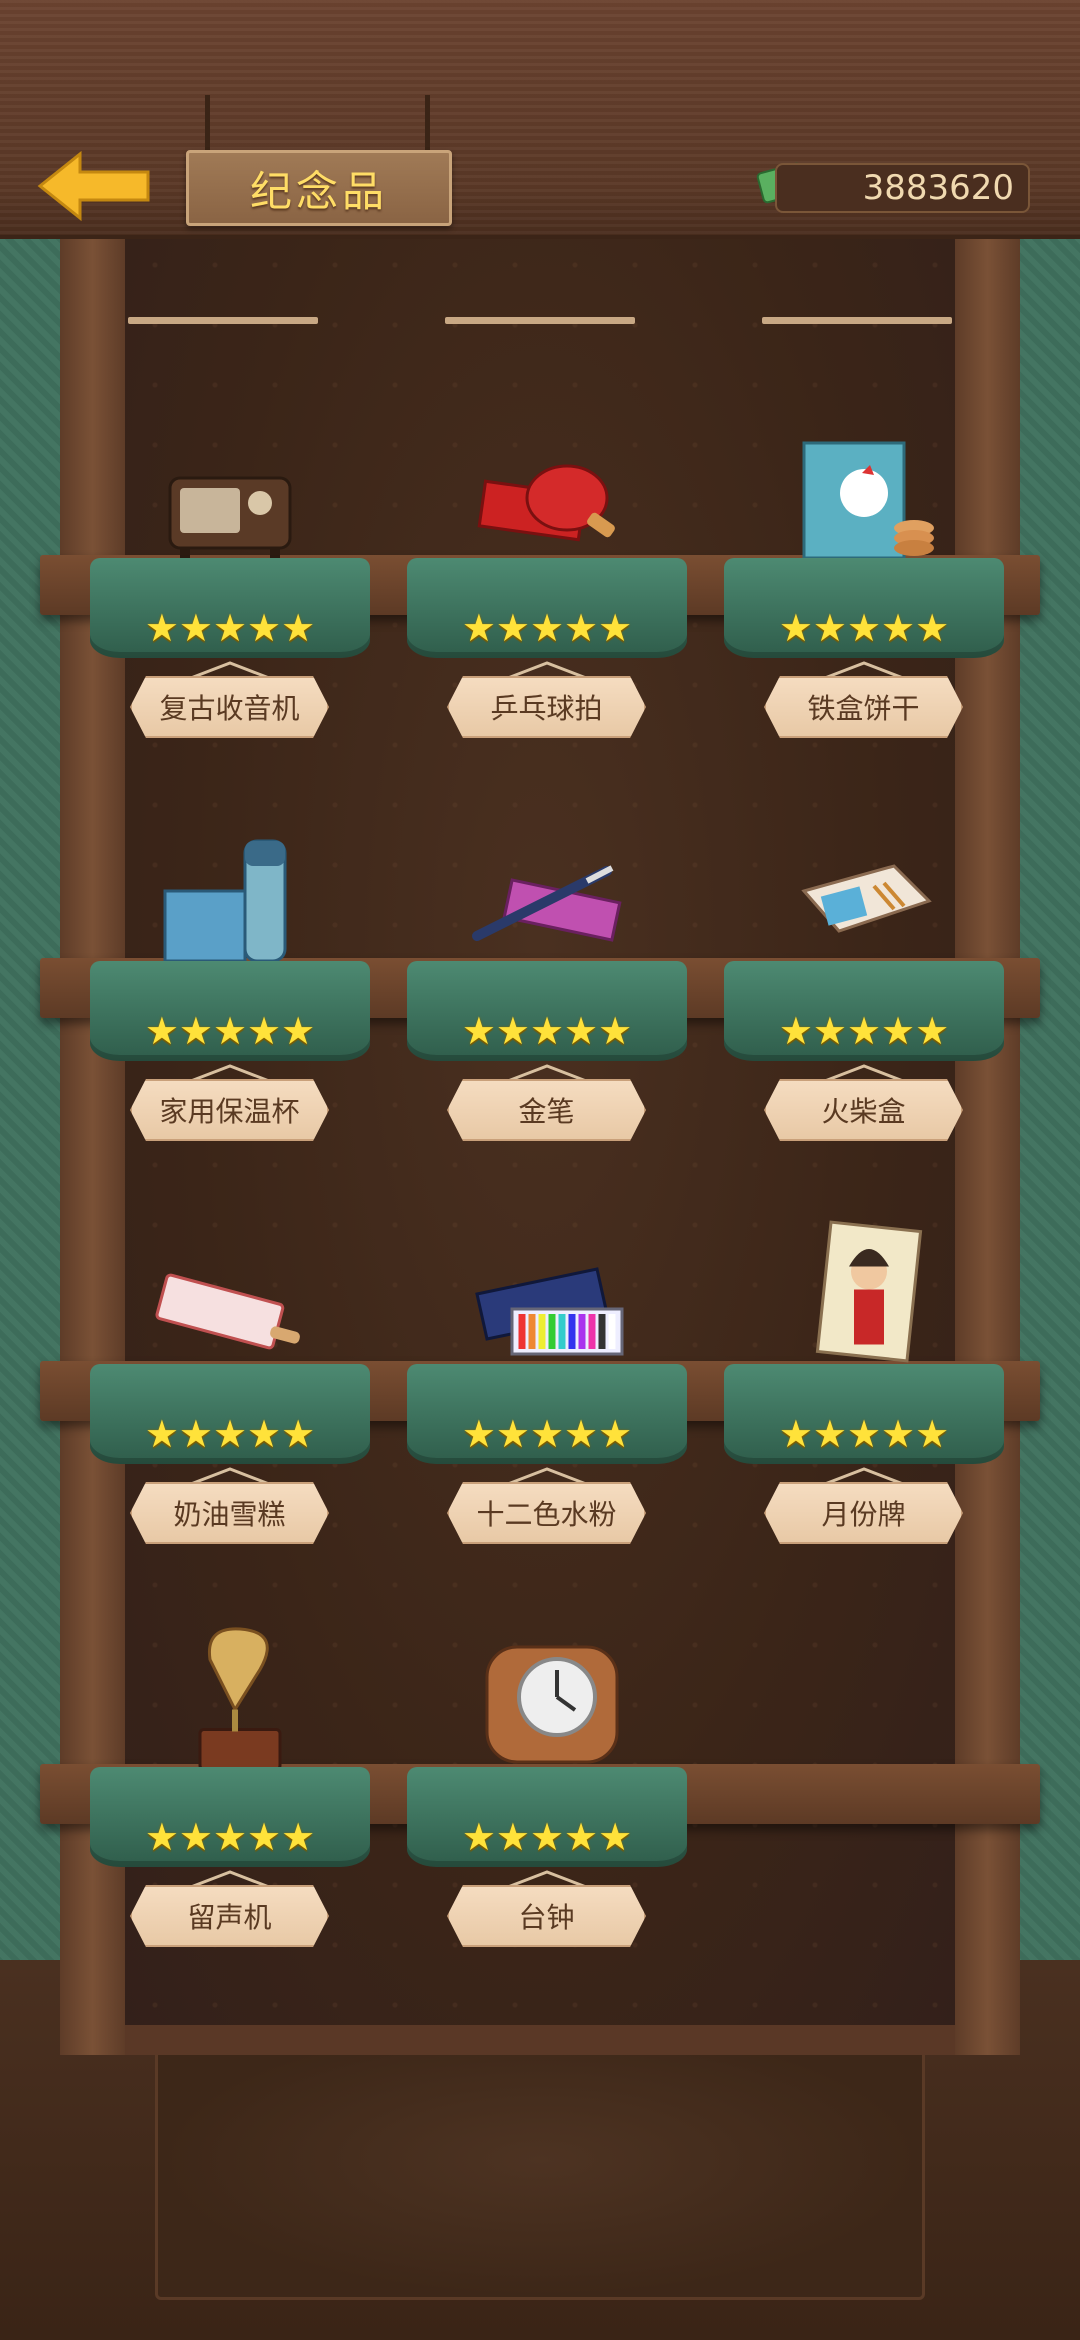  Describe the element at coordinates (229, 707) in the screenshot. I see `item-name-tag: 复古收音机` at that location.